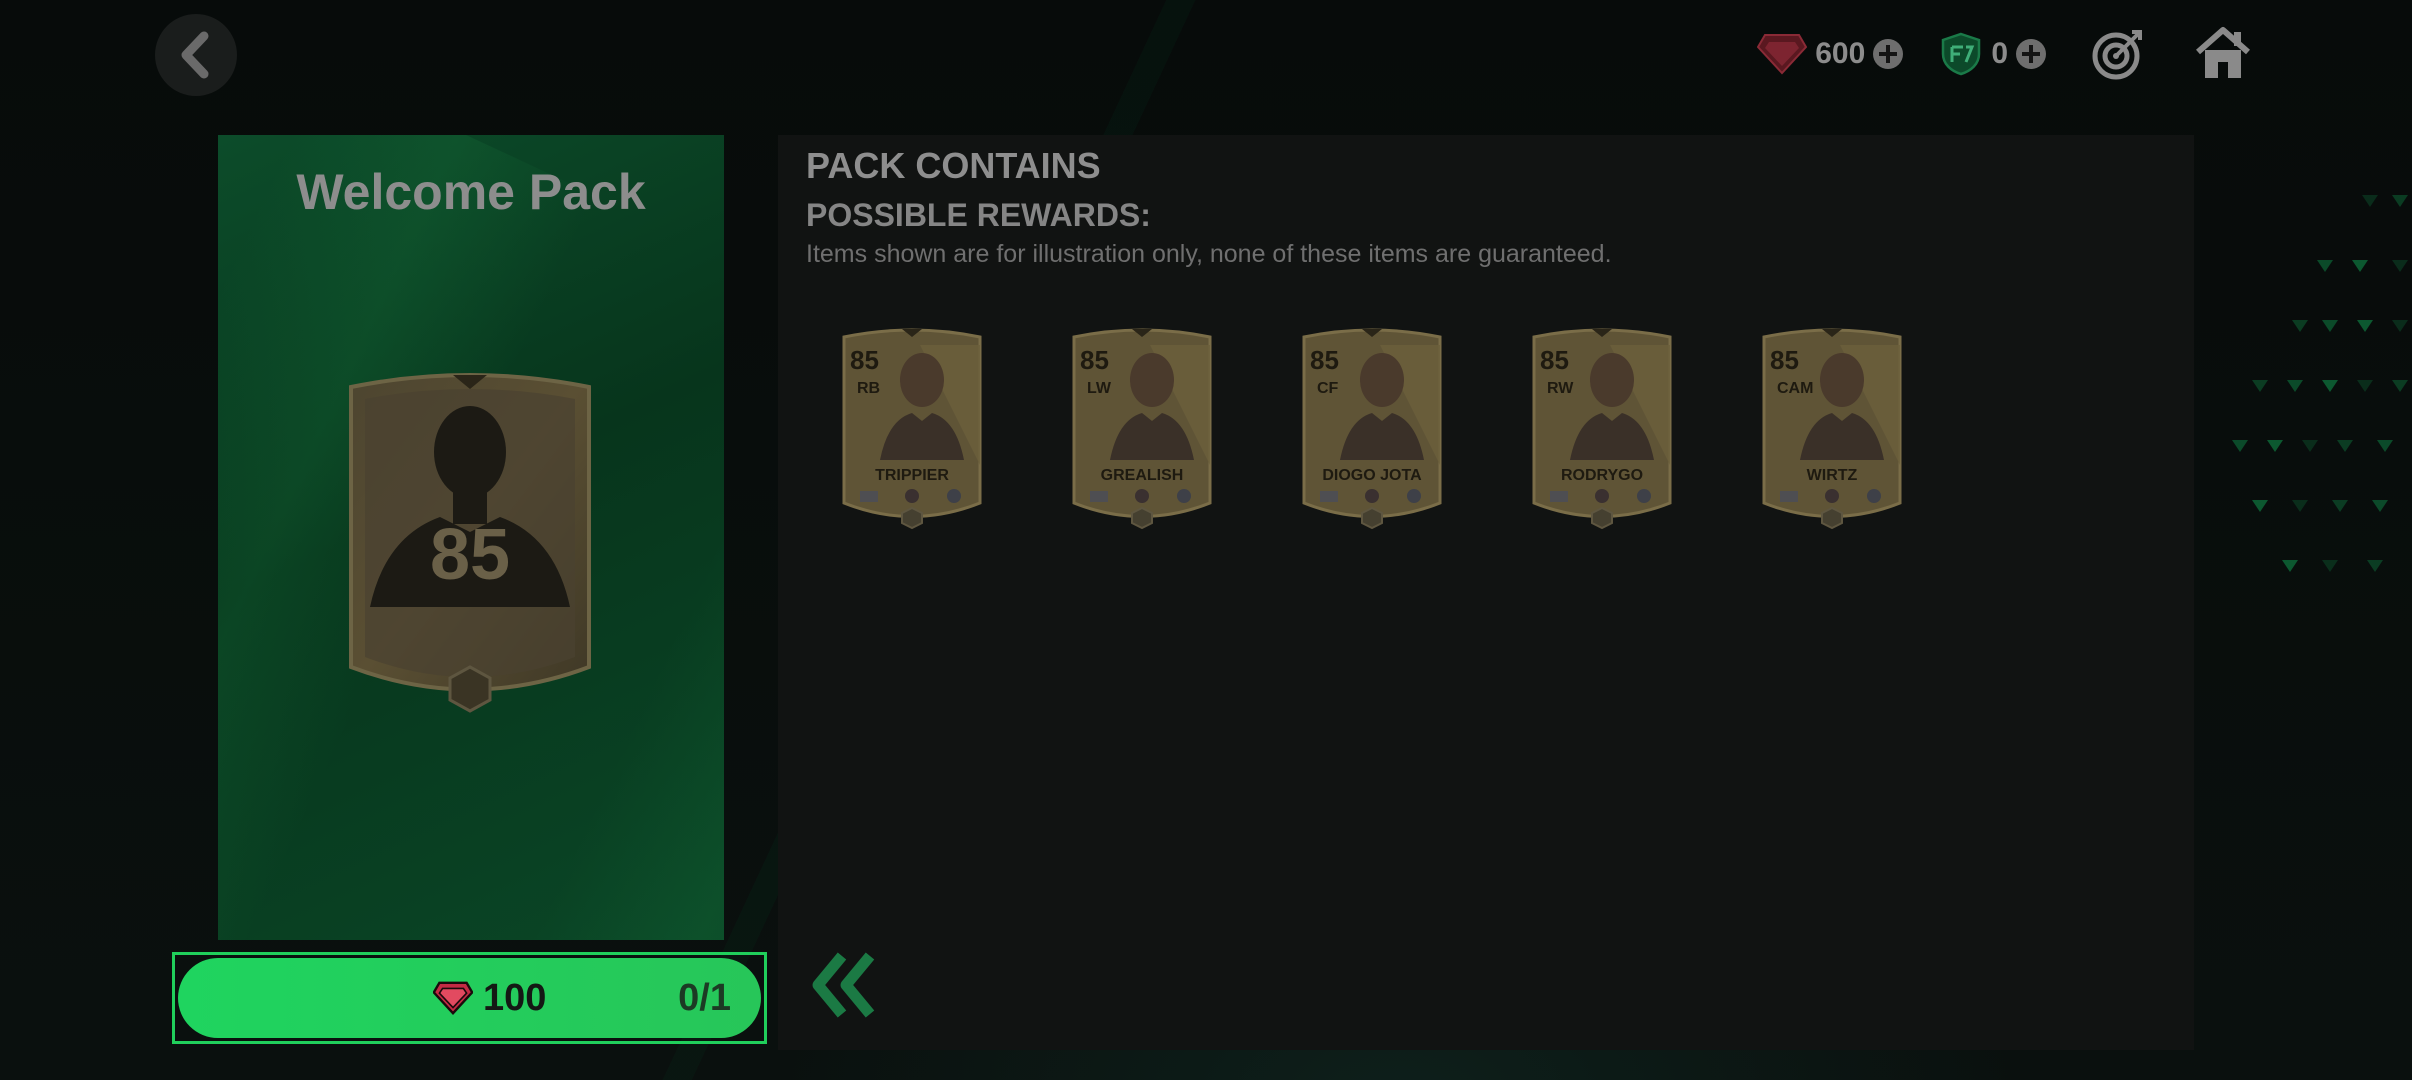  I want to click on reward-card-wirtz: 85 CAM WIRTZ, so click(1832, 430).